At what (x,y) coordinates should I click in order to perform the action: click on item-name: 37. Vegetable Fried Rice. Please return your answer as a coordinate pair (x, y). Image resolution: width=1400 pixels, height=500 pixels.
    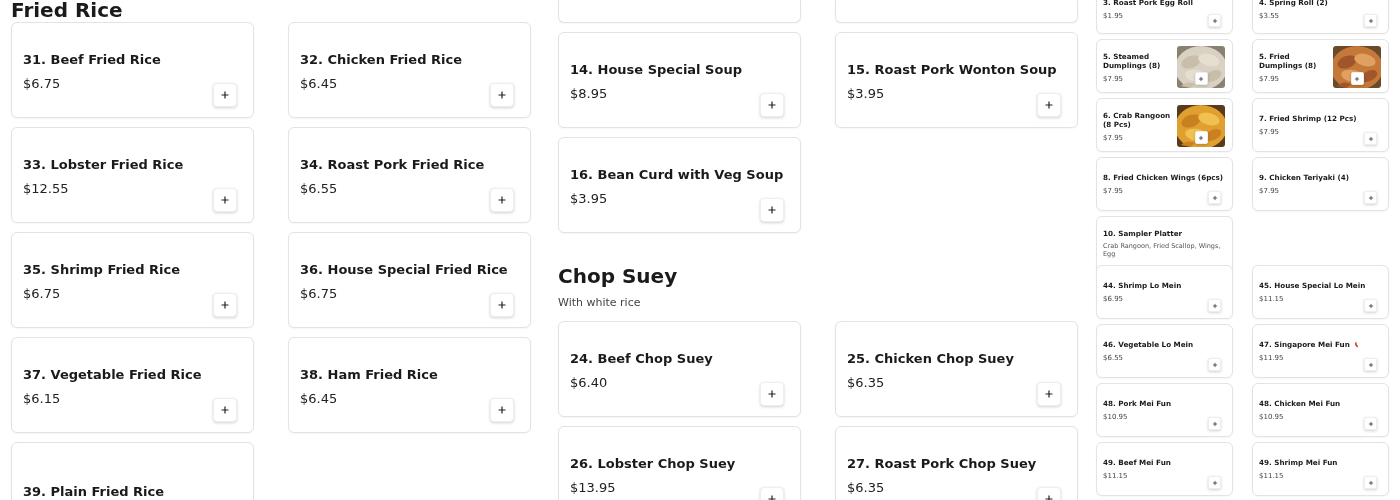
    Looking at the image, I should click on (112, 374).